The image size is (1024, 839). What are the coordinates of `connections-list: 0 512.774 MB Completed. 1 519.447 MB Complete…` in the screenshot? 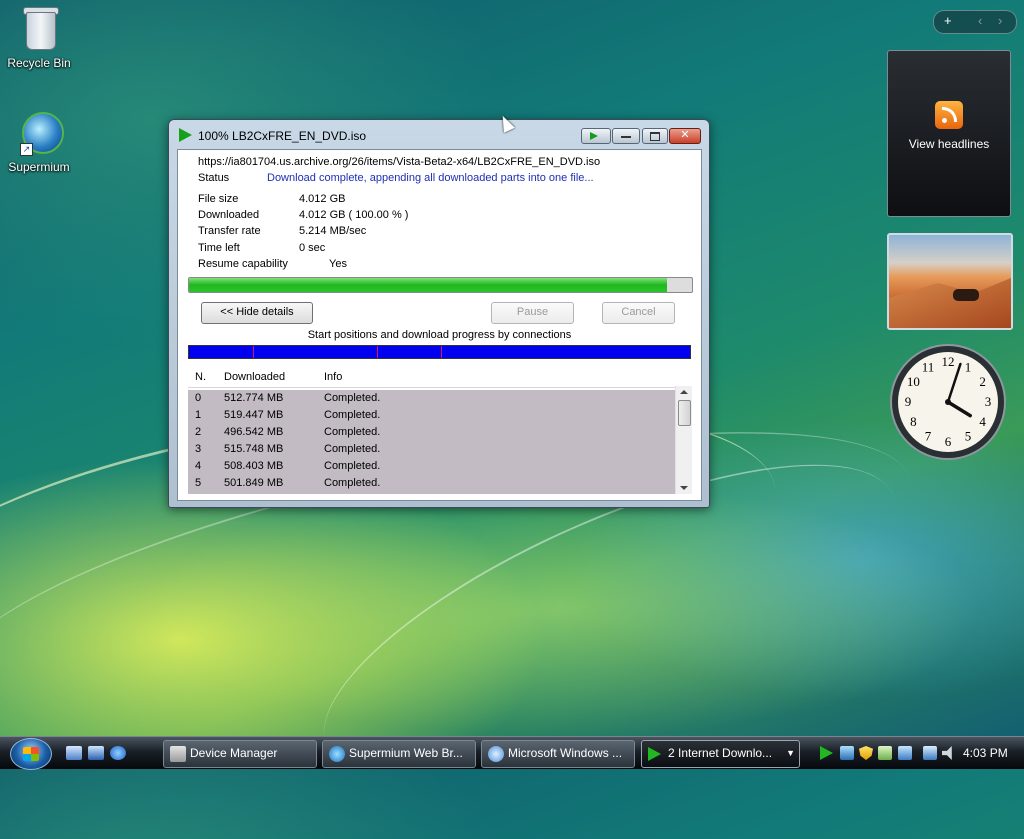 It's located at (431, 442).